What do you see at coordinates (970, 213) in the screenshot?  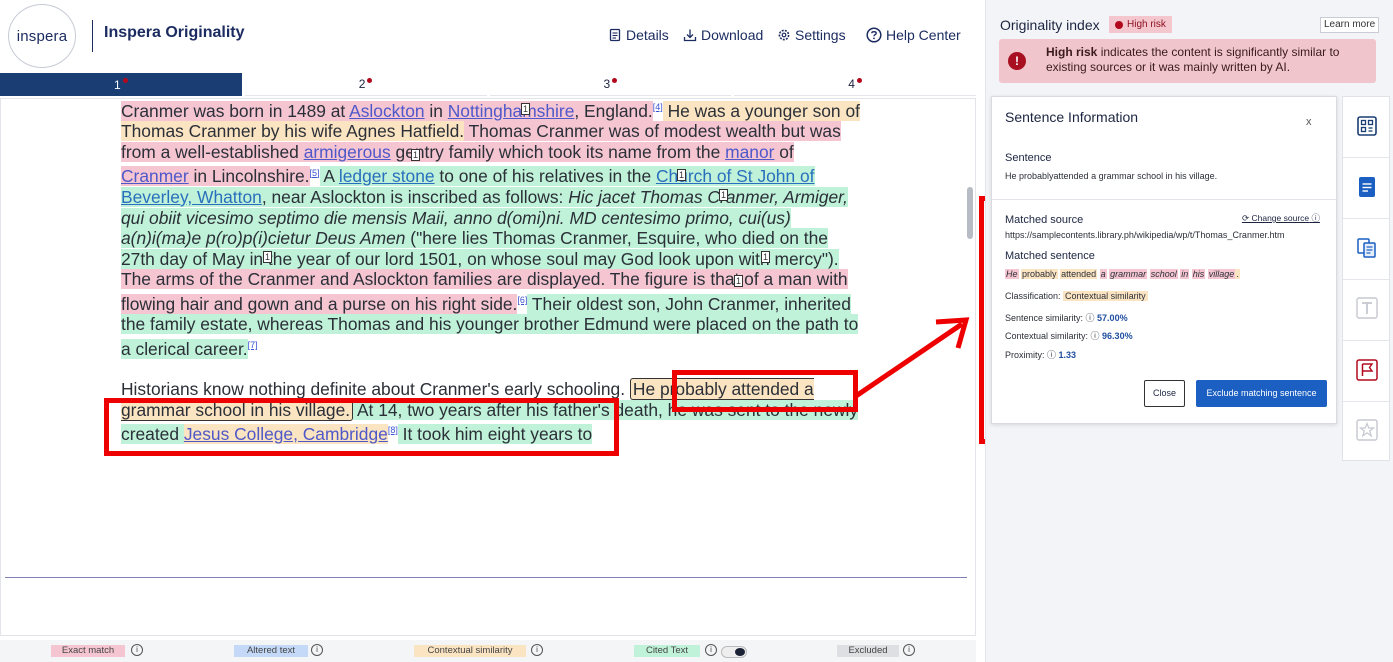 I see `document-scrollbar` at bounding box center [970, 213].